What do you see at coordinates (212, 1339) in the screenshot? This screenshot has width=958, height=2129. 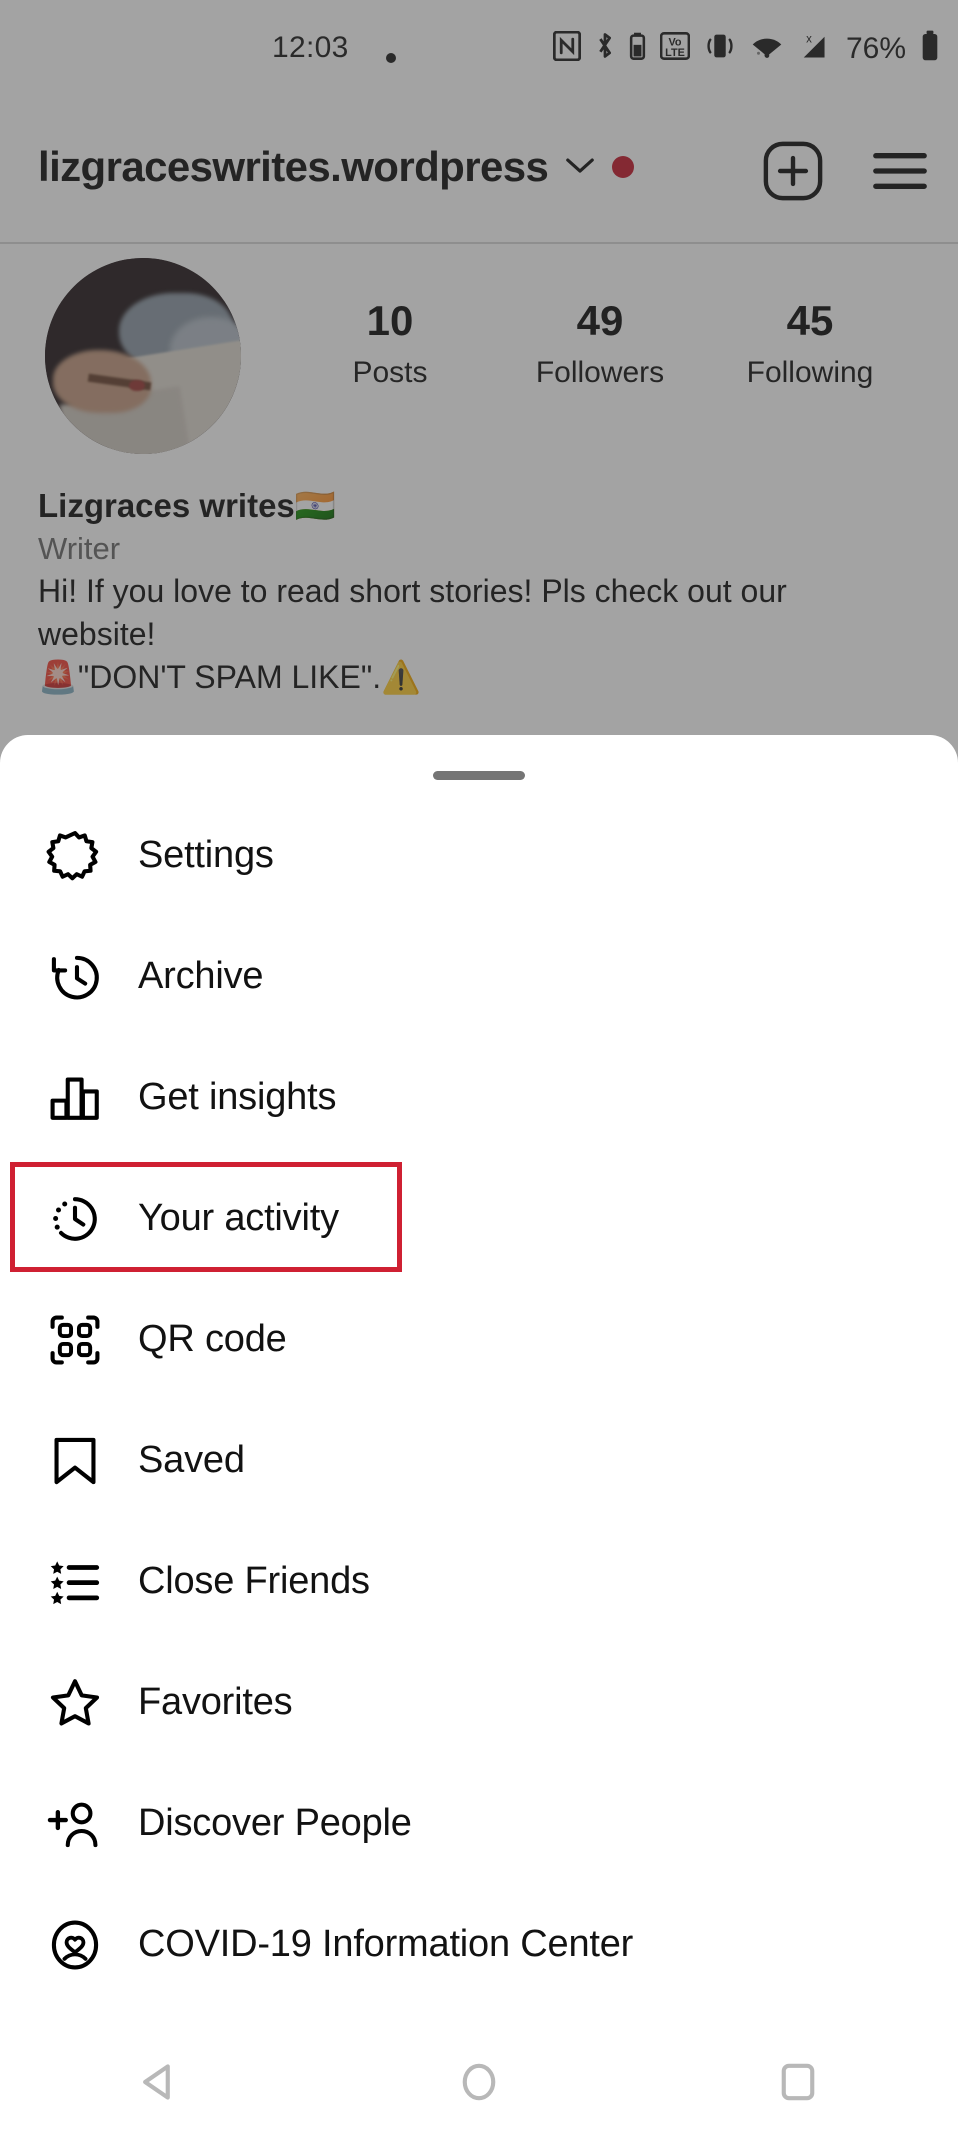 I see `menu-item-label: QR code` at bounding box center [212, 1339].